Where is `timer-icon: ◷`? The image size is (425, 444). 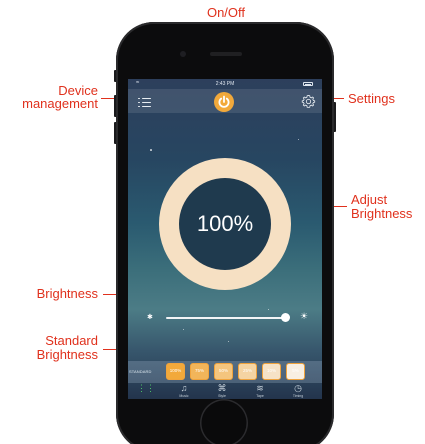
timer-icon: ◷ is located at coordinates (298, 388).